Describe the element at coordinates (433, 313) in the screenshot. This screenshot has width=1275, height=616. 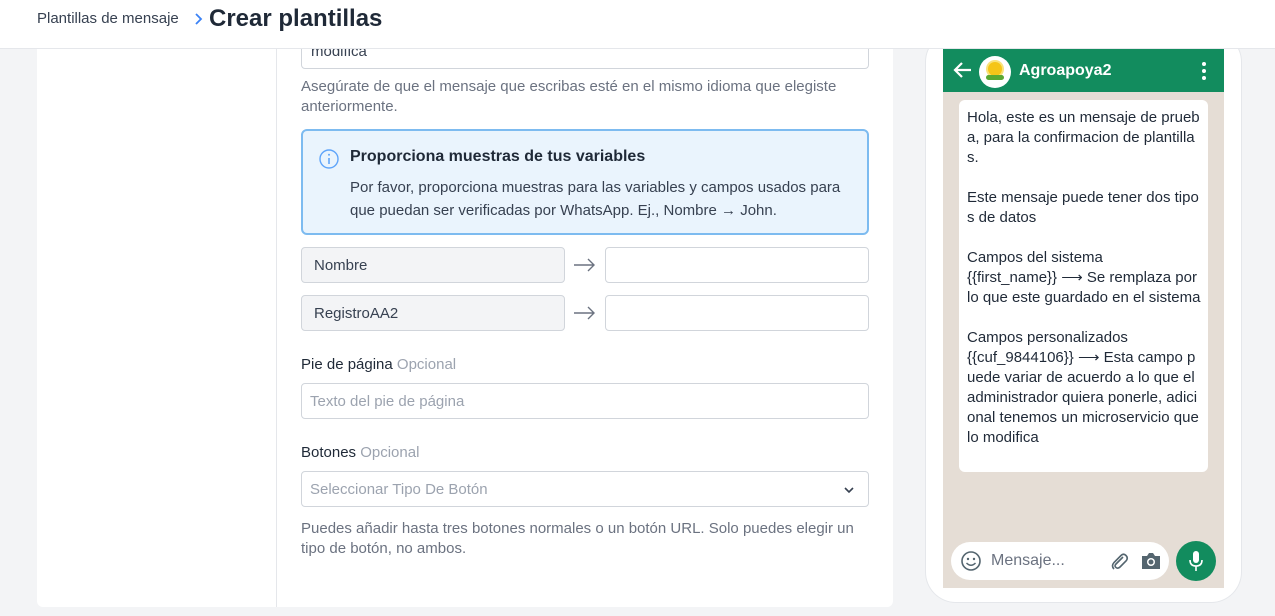
I see `variable-name-registroaa2: RegistroAA2` at that location.